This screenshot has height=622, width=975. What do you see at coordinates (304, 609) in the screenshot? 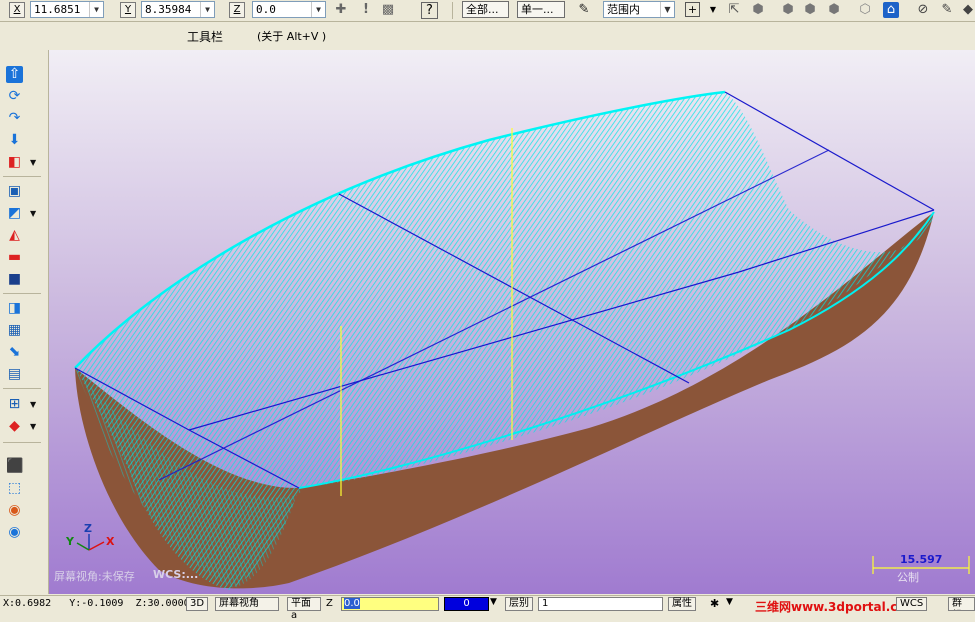
I see `plane-button: 平面a` at bounding box center [304, 609].